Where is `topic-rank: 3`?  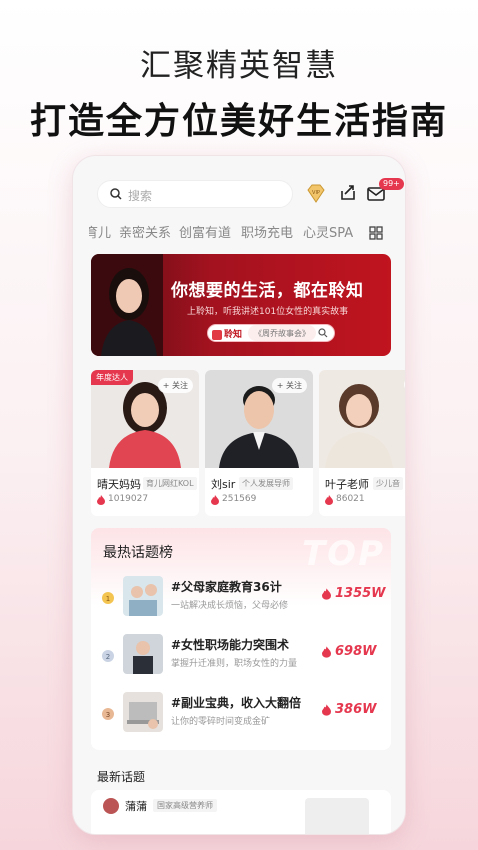 topic-rank: 3 is located at coordinates (108, 715).